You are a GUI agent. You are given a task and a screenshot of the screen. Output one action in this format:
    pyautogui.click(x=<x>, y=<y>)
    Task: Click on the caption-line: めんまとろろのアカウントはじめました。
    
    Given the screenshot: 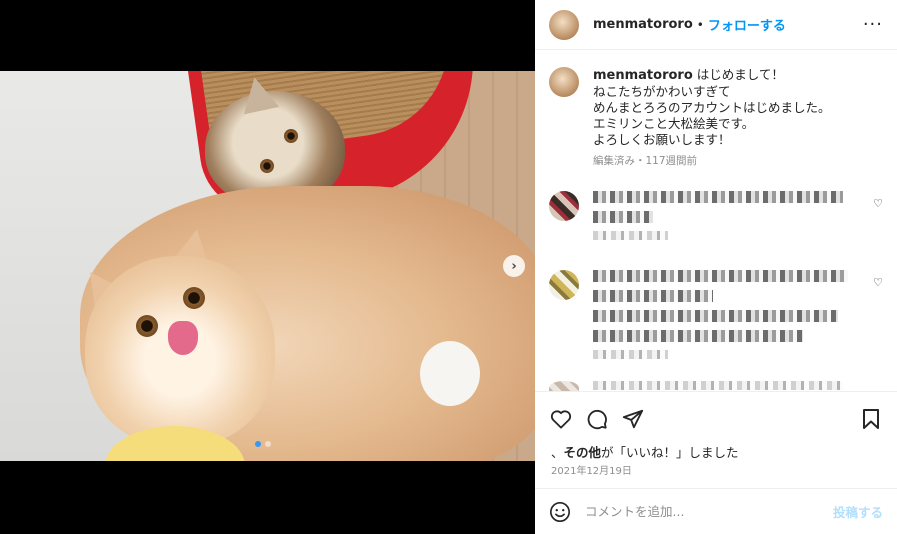 What is the action you would take?
    pyautogui.click(x=712, y=107)
    